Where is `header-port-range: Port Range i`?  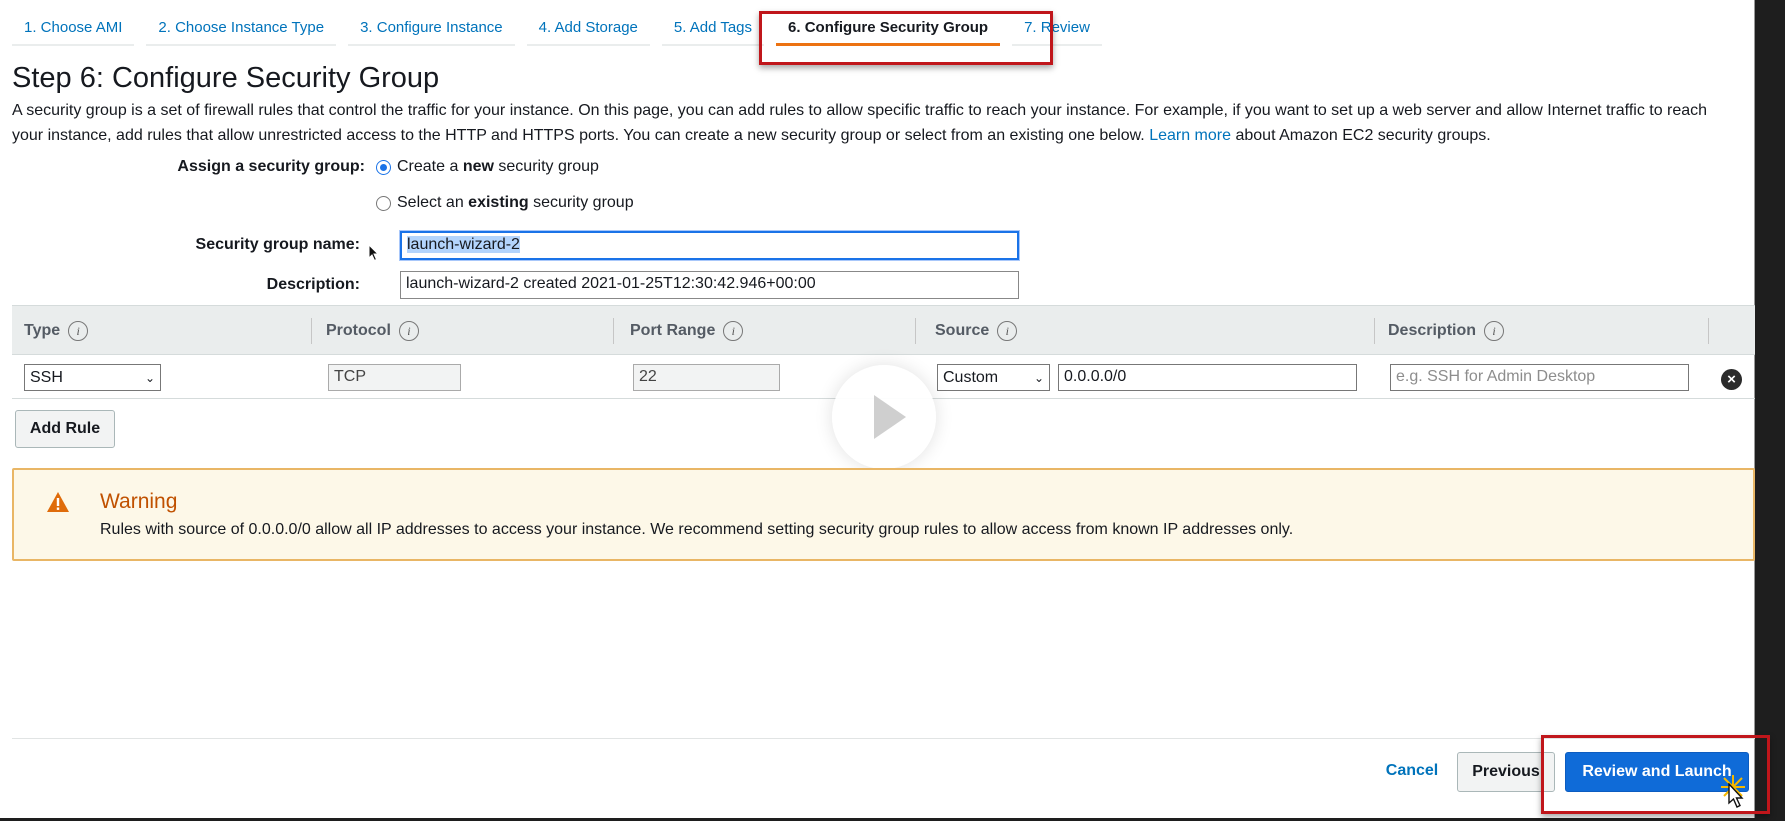 header-port-range: Port Range i is located at coordinates (687, 331).